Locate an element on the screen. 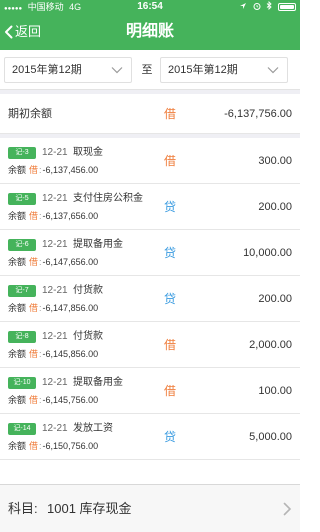 The height and width of the screenshot is (532, 320). balance-amount: -6,145,856.00 is located at coordinates (70, 354).